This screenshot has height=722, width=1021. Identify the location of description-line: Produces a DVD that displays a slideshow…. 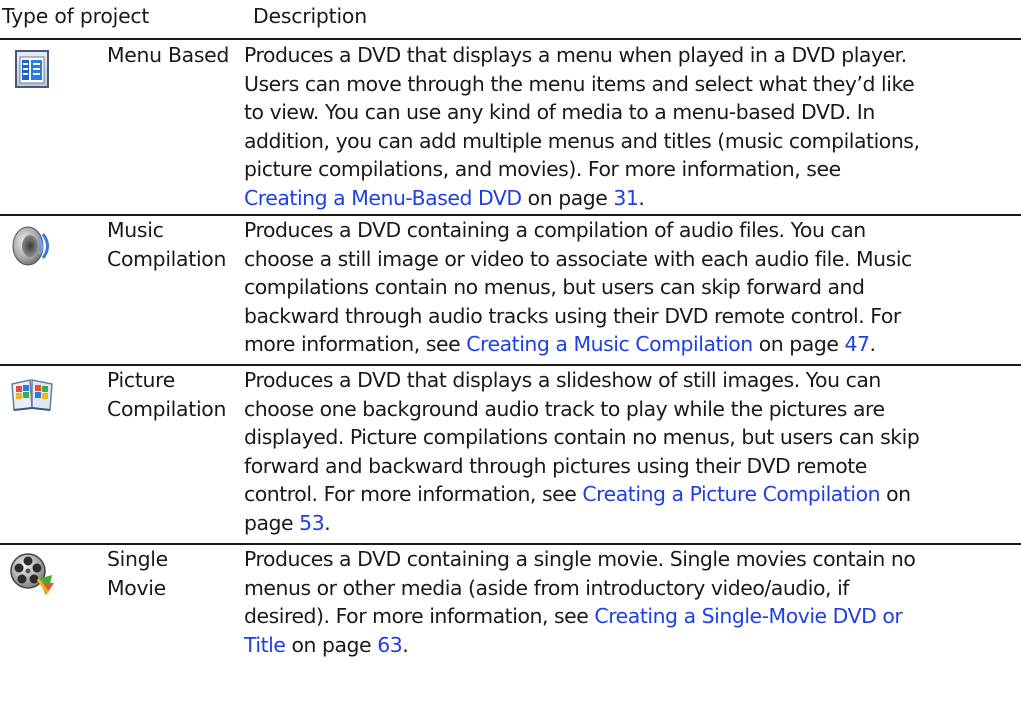
(632, 380).